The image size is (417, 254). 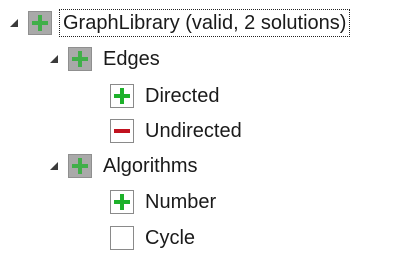 I want to click on directed-checkbox, so click(x=122, y=96).